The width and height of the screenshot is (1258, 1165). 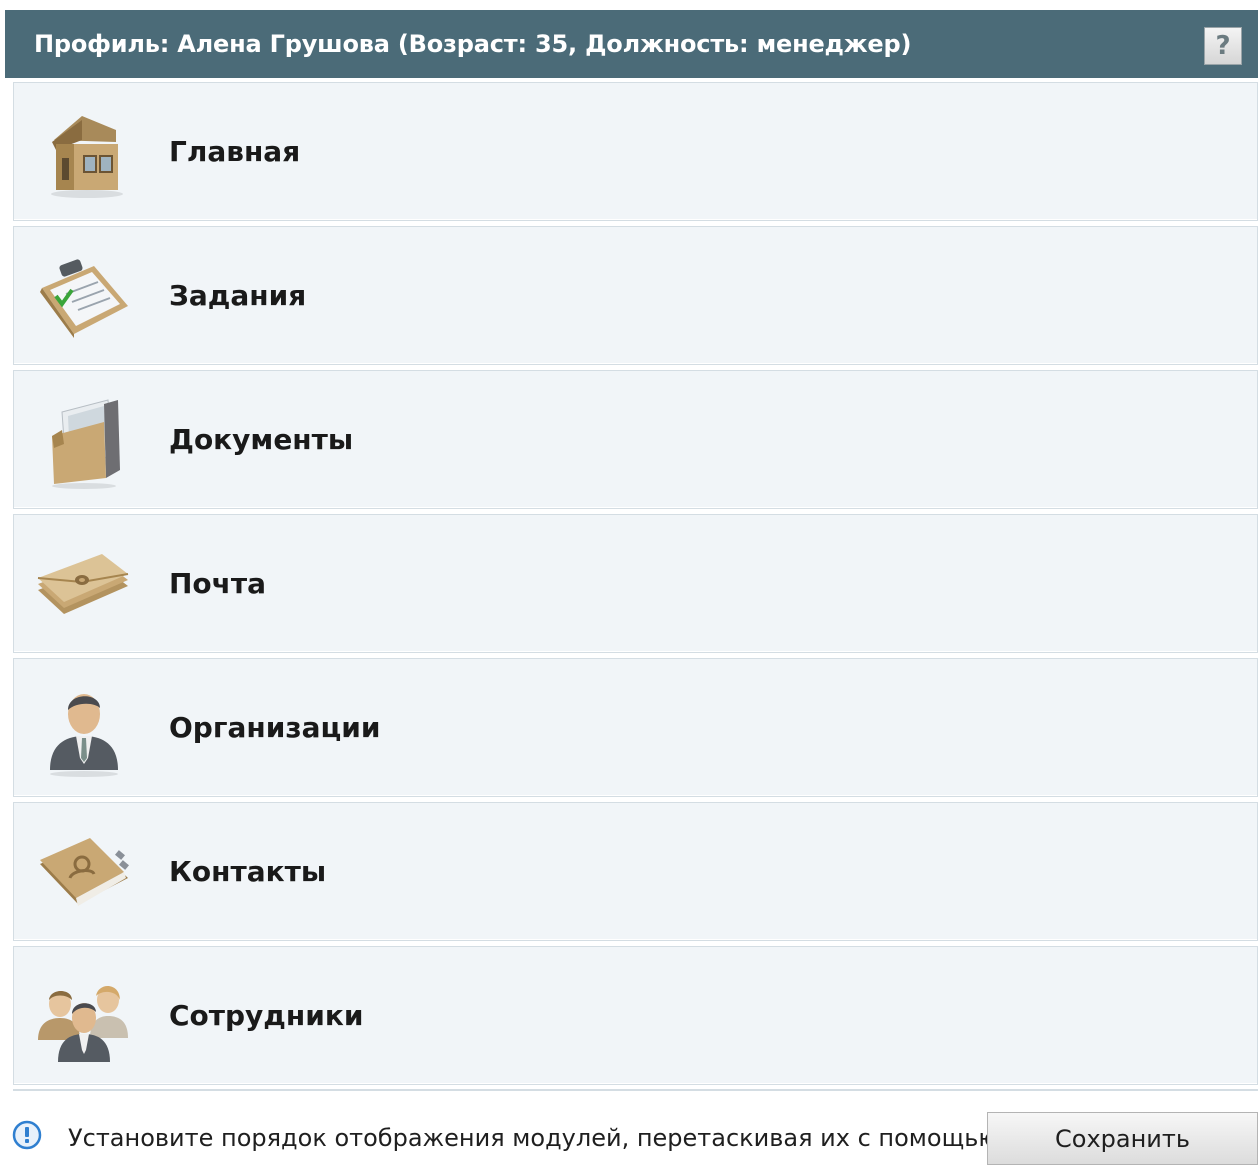 What do you see at coordinates (635, 727) in the screenshot?
I see `module-item-organizations: Организации` at bounding box center [635, 727].